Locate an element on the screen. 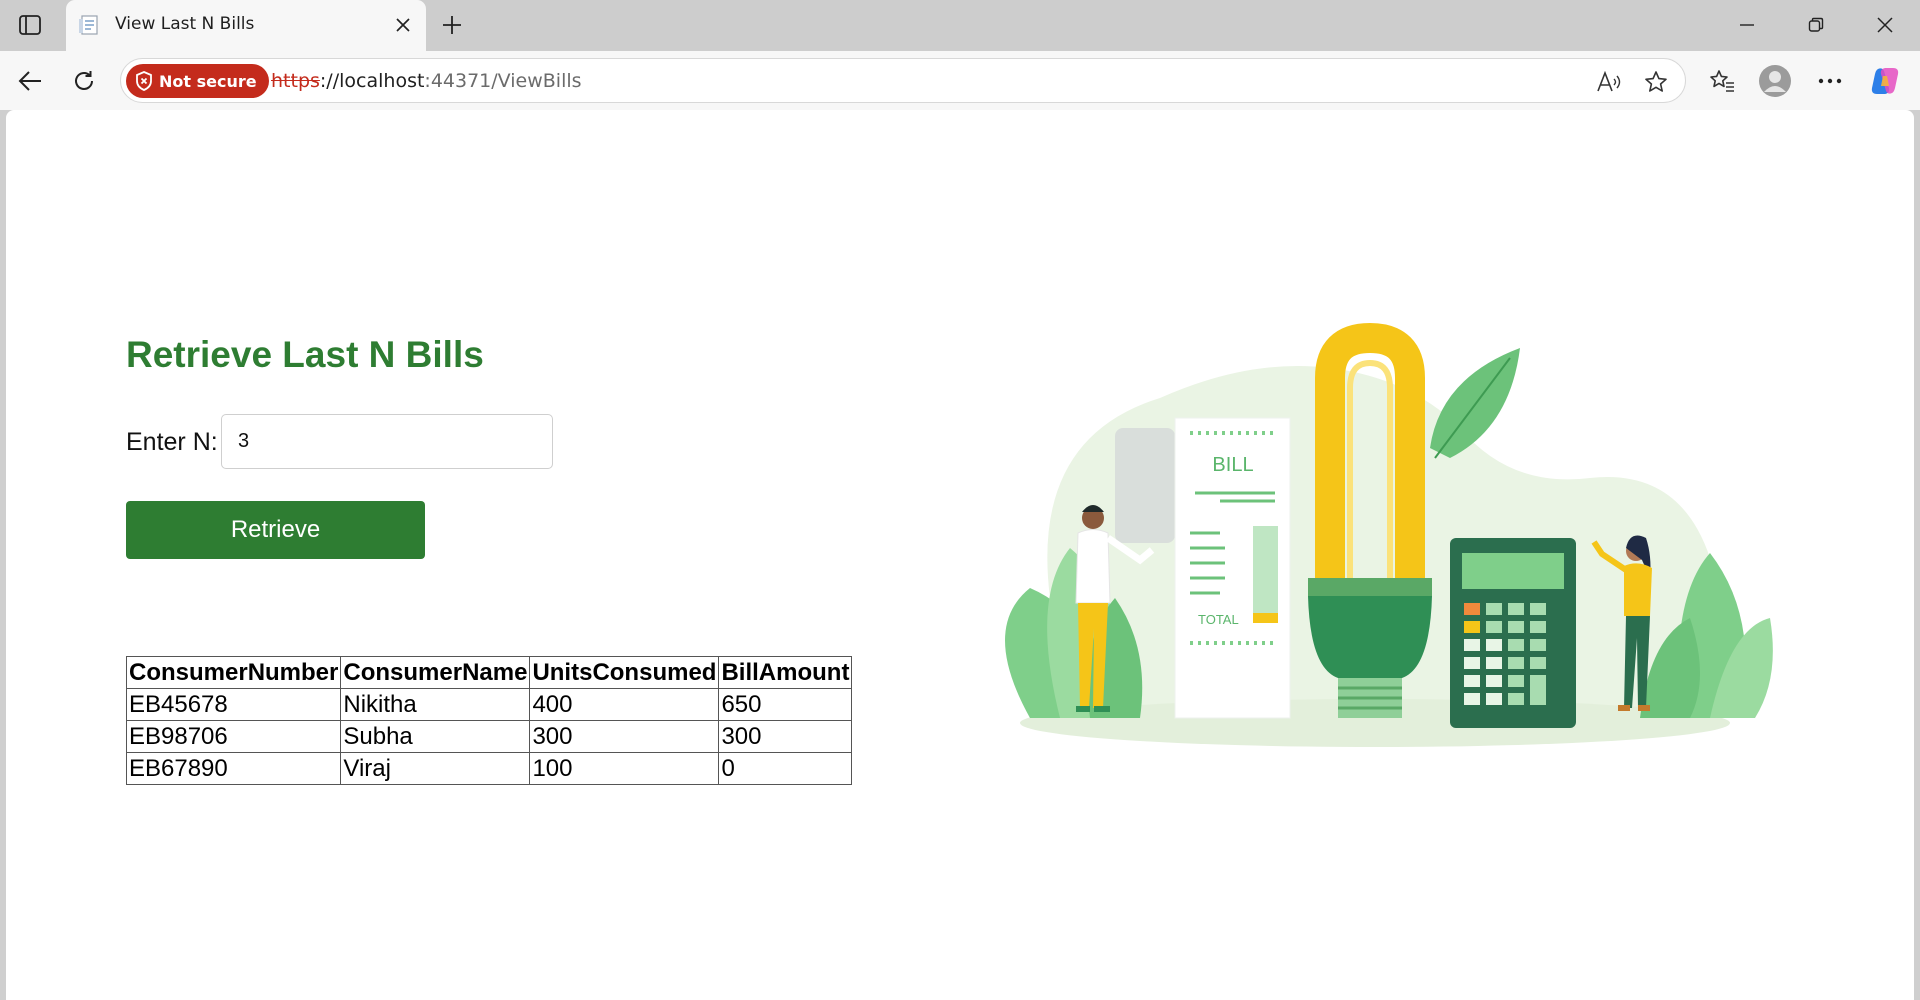  cell-units-consumed: 400 is located at coordinates (624, 704).